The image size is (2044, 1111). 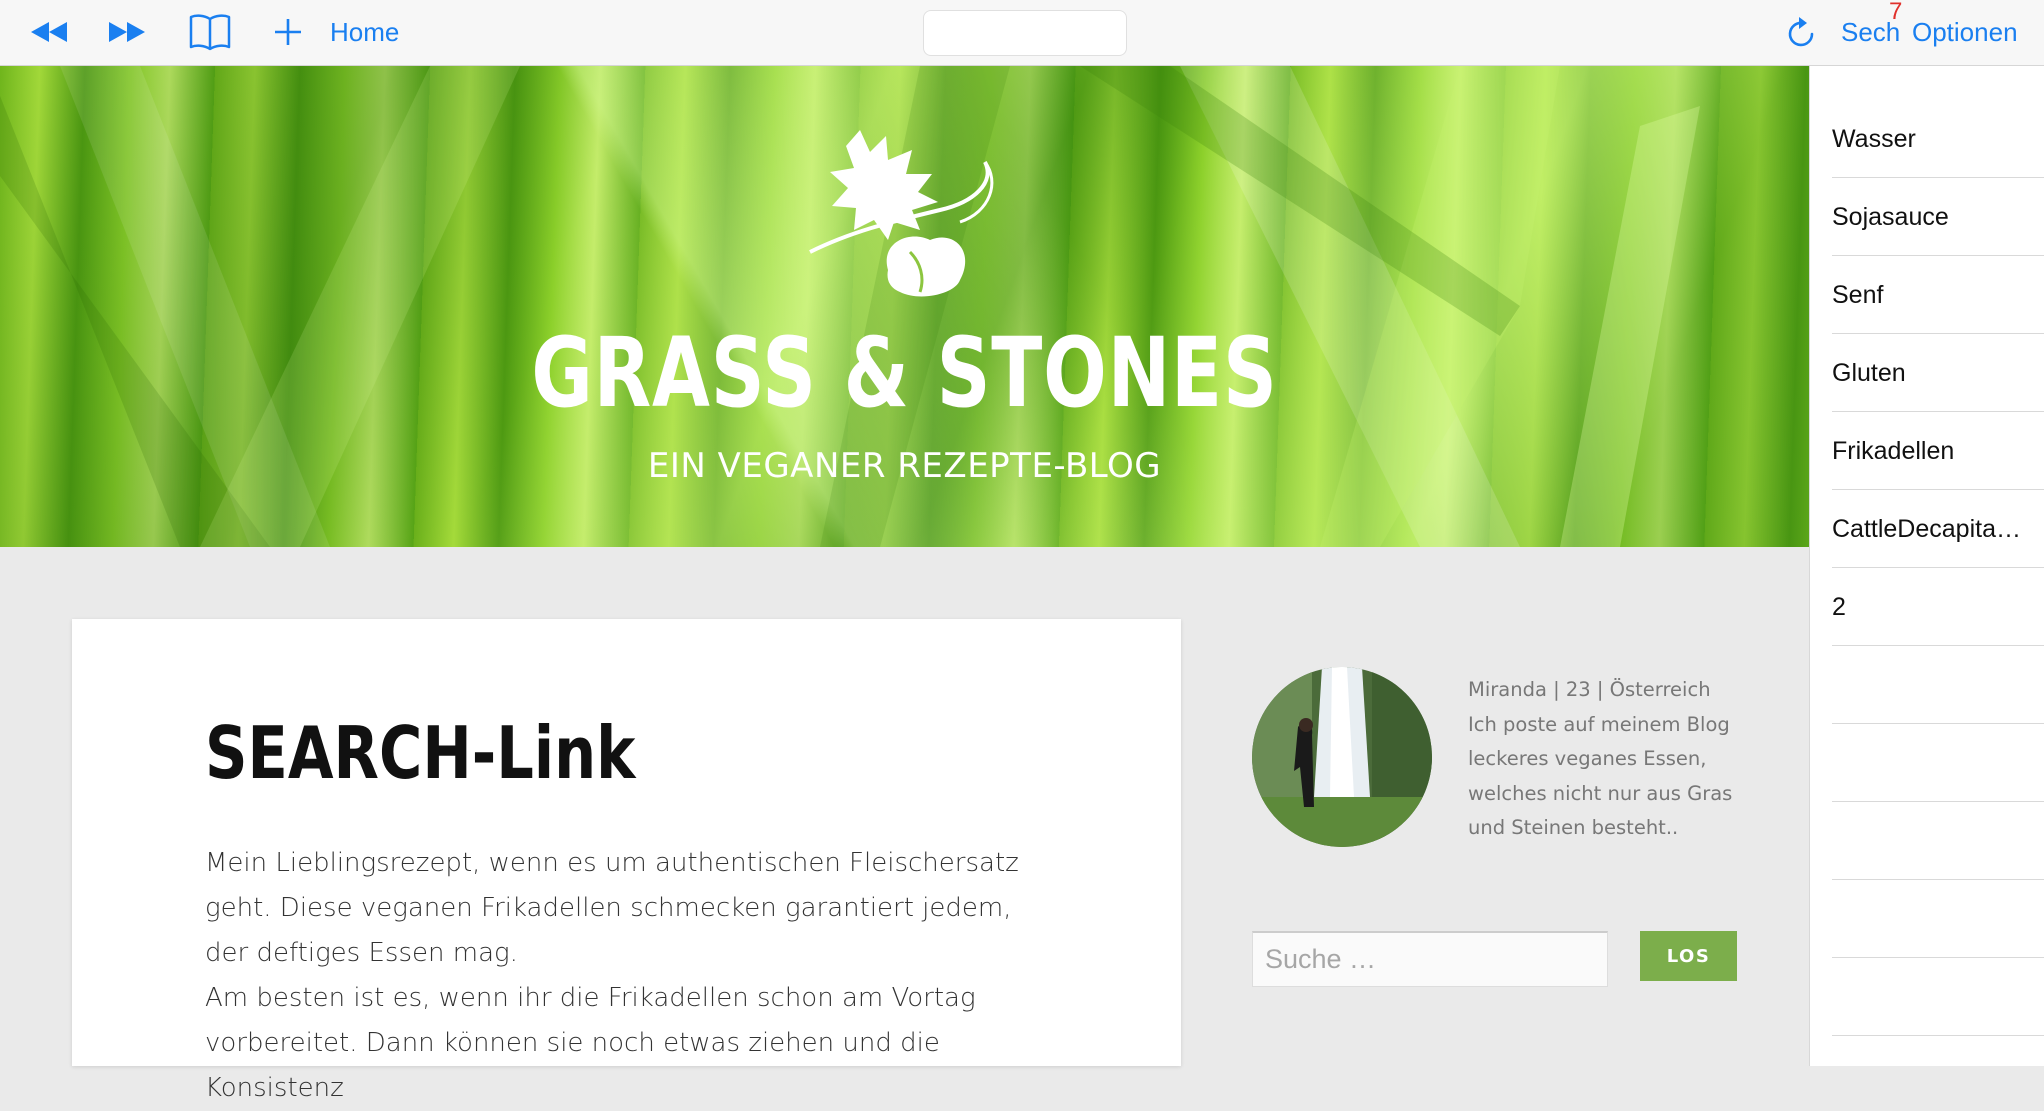 I want to click on fast-forward-icon, so click(x=127, y=32).